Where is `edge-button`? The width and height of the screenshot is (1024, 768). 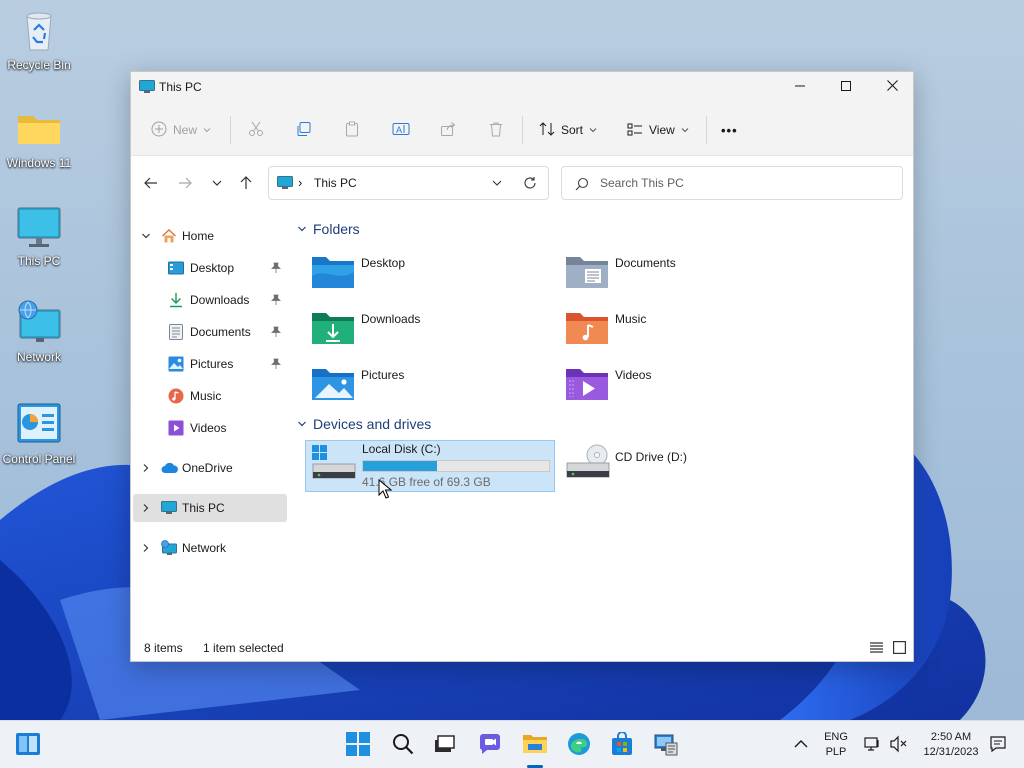
edge-button is located at coordinates (579, 745).